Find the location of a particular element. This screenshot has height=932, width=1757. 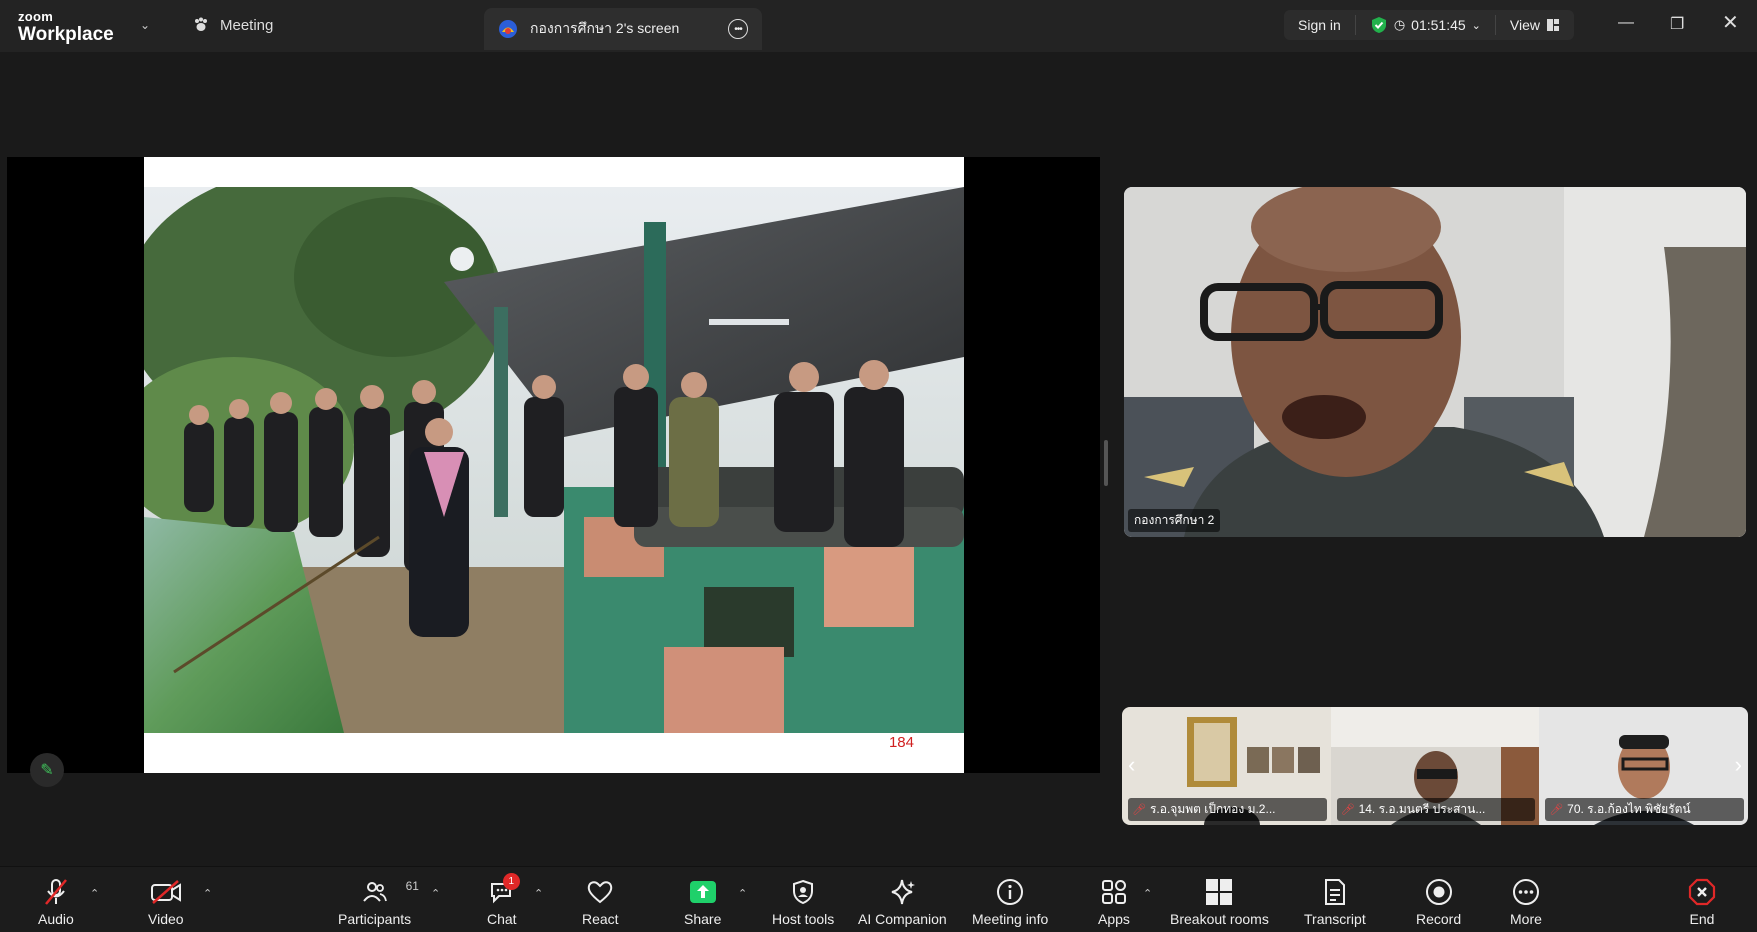

participants-label: Participants is located at coordinates (375, 919).